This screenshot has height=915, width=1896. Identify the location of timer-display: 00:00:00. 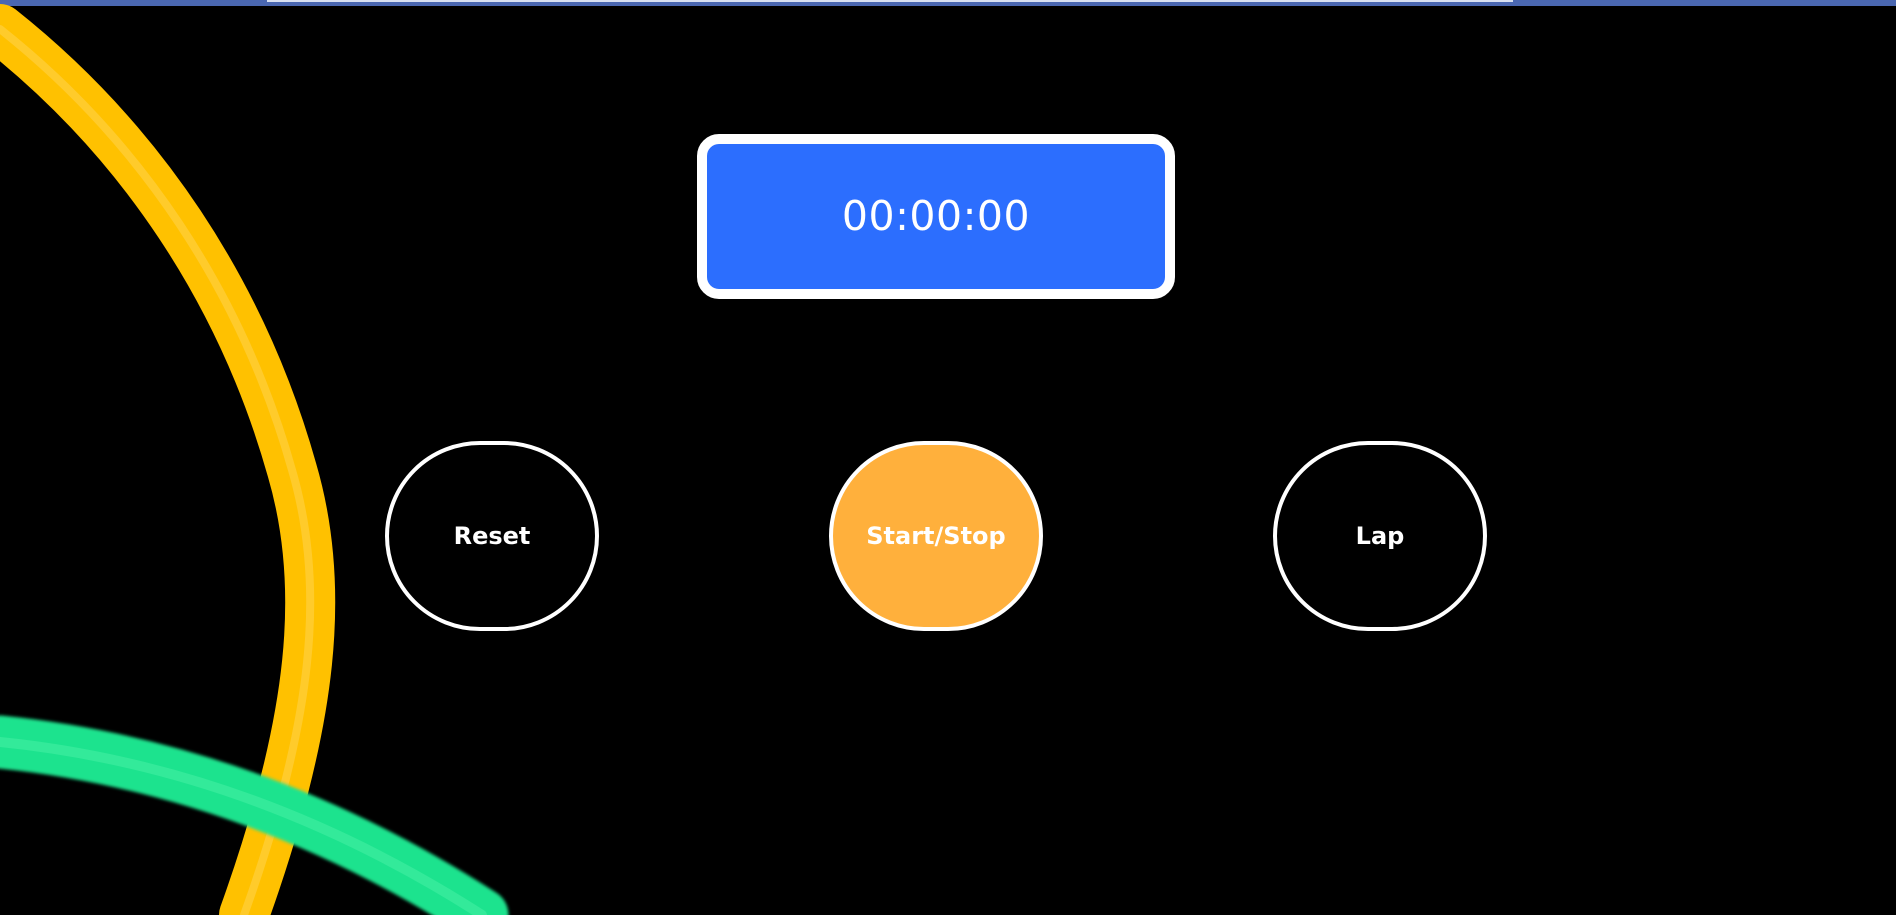
(936, 216).